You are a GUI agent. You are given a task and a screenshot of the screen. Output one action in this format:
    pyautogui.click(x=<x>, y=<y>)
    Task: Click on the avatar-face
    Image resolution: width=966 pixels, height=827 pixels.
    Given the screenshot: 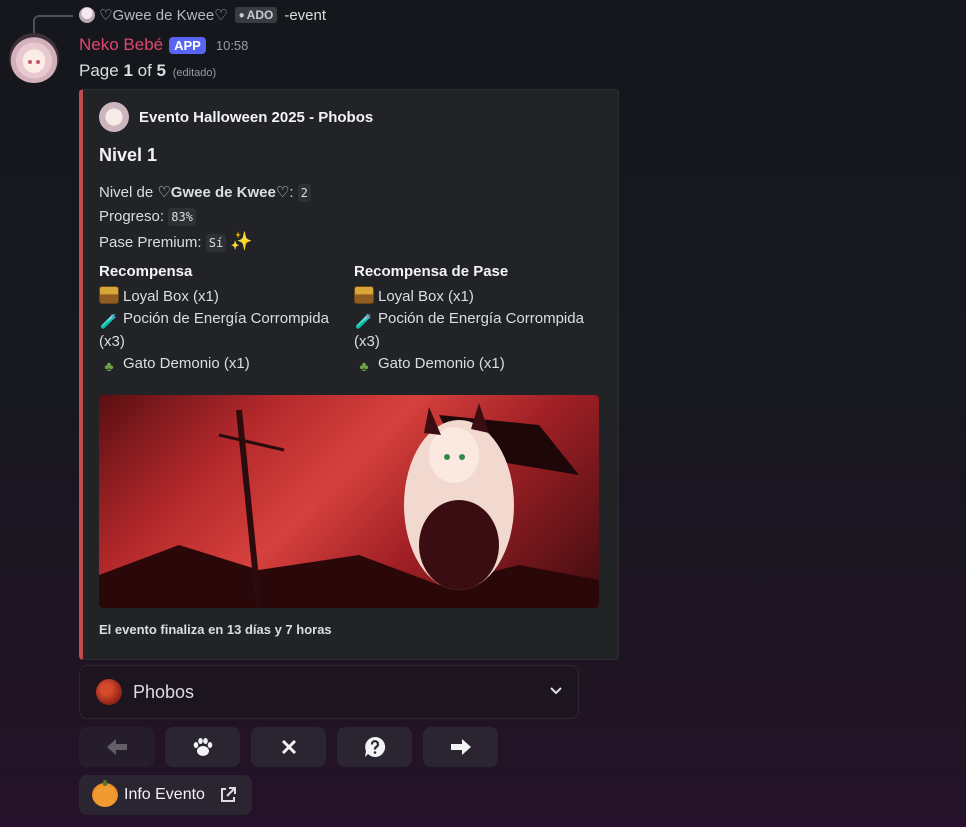 What is the action you would take?
    pyautogui.click(x=34, y=62)
    